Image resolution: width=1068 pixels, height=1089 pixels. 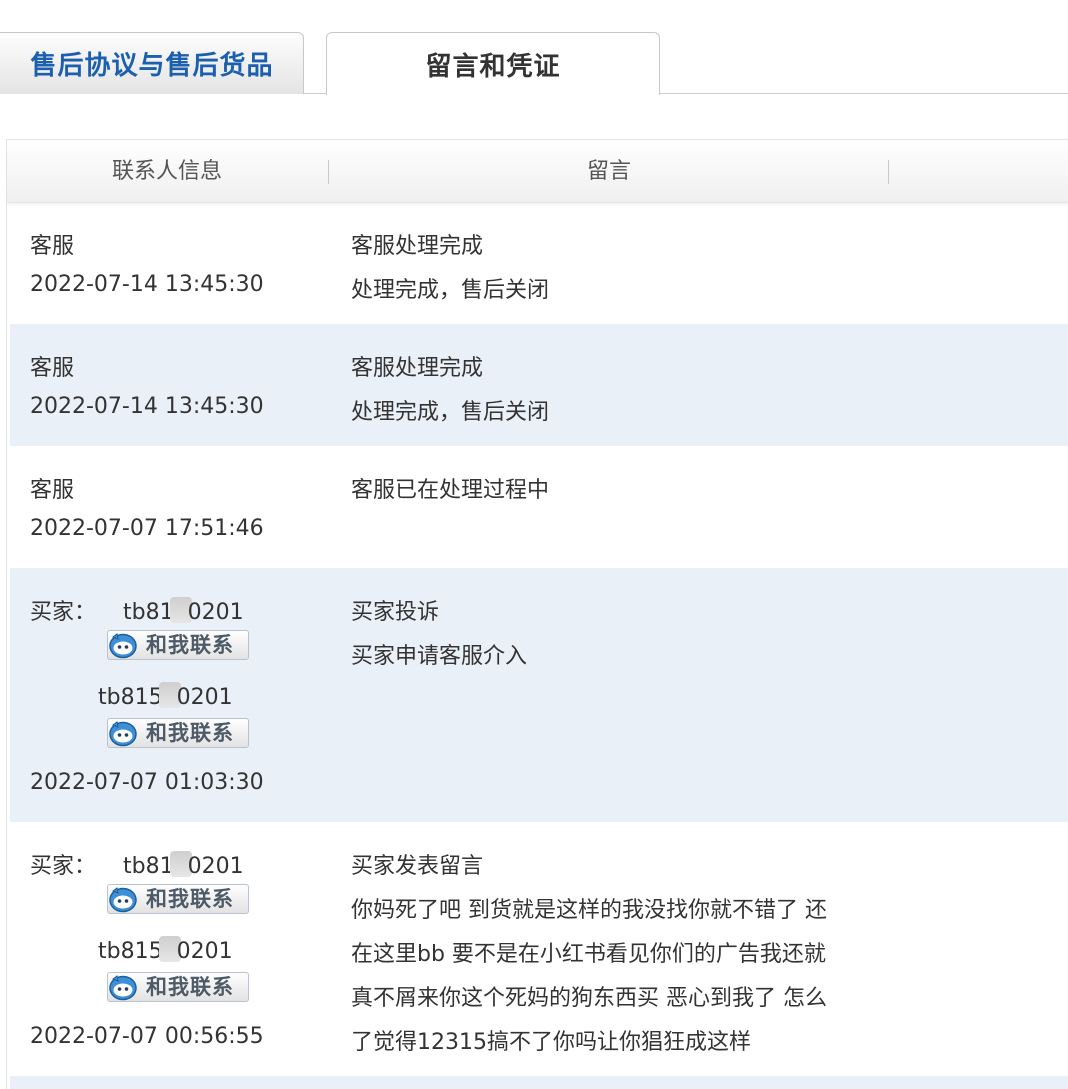 I want to click on tab-messages-and-evidence: 留言和凭证, so click(x=493, y=63).